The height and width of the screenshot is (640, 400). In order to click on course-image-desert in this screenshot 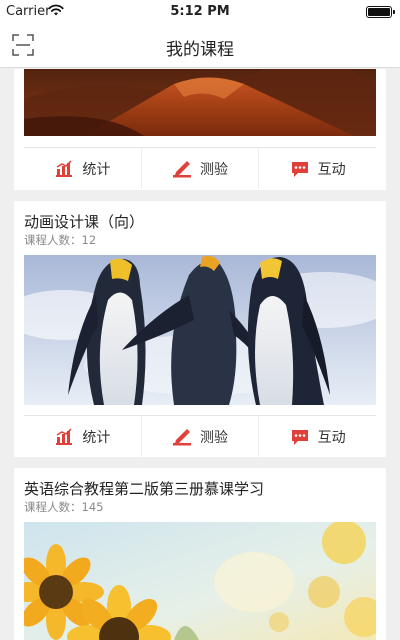, I will do `click(200, 102)`.